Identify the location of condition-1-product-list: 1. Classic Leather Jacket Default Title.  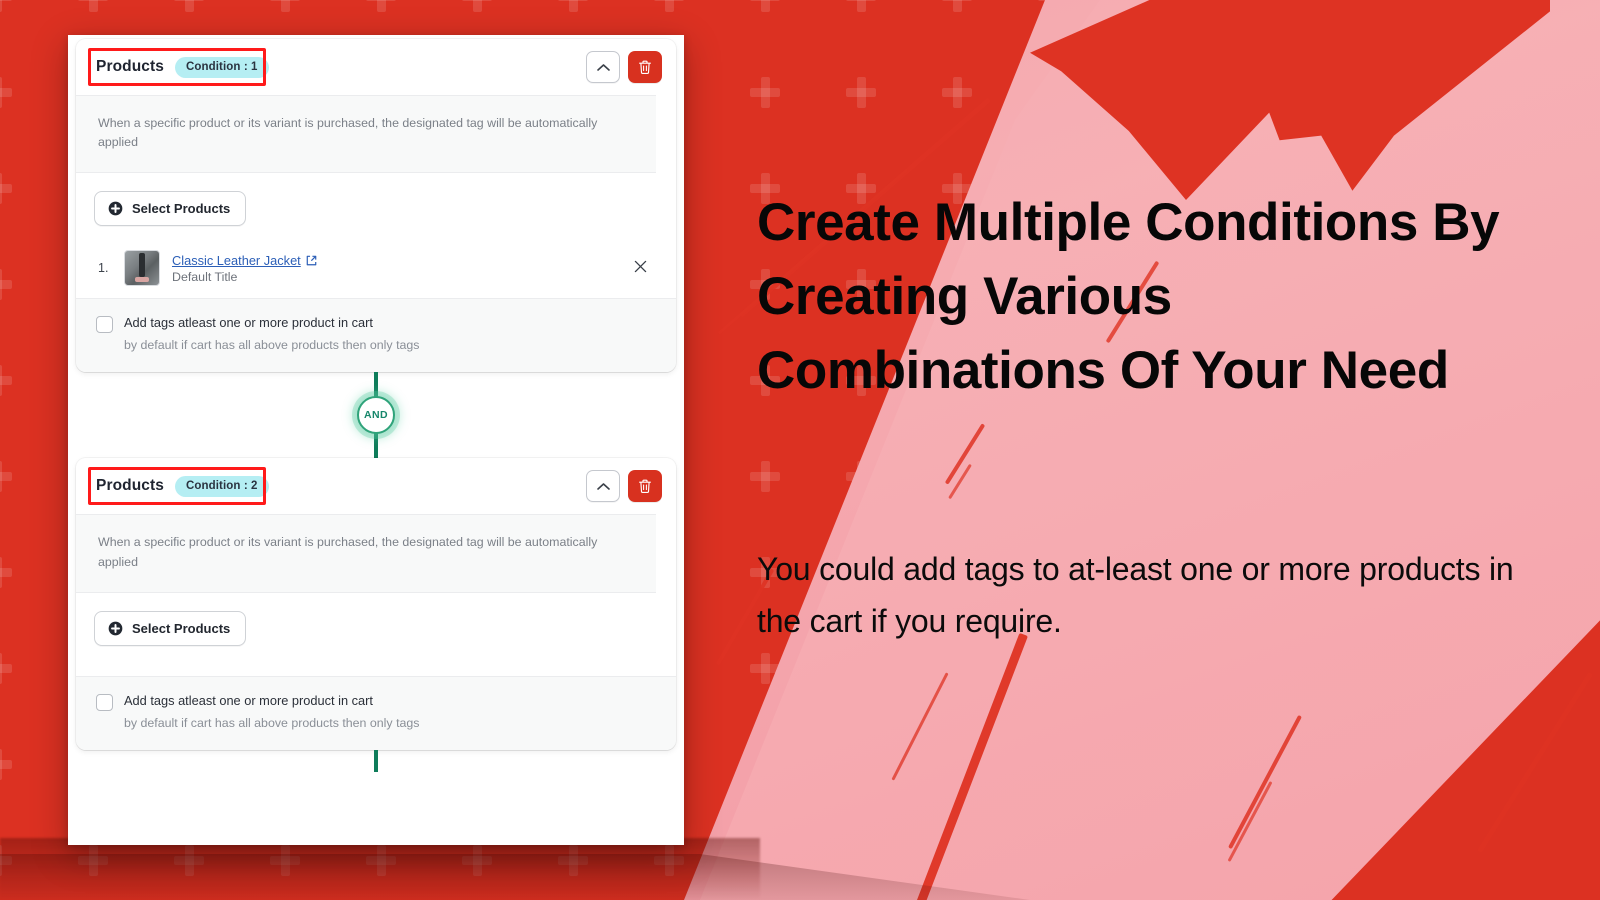
(376, 269).